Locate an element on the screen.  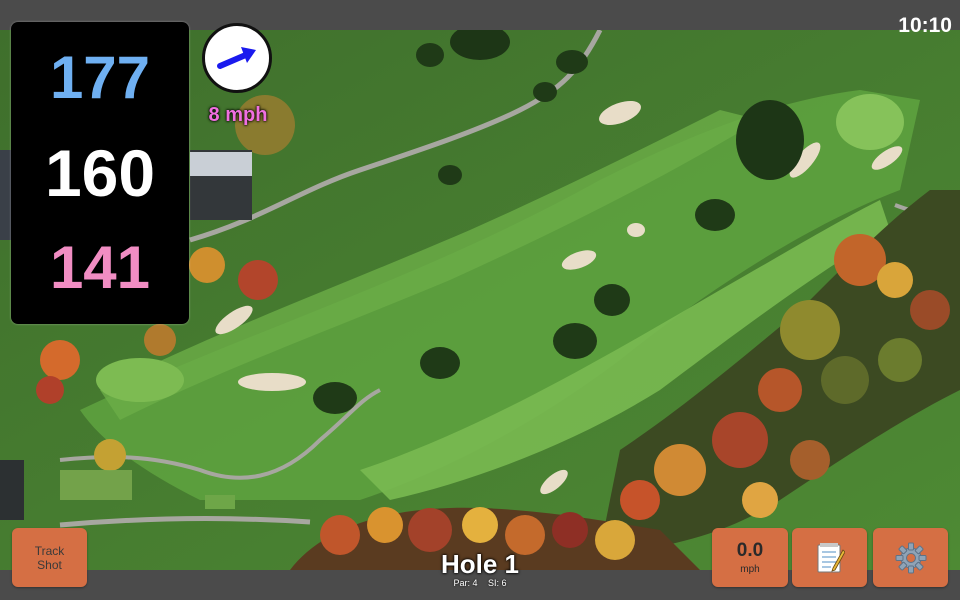
hole-info: Hole 1 Par: 4 SI: 6 is located at coordinates (480, 569).